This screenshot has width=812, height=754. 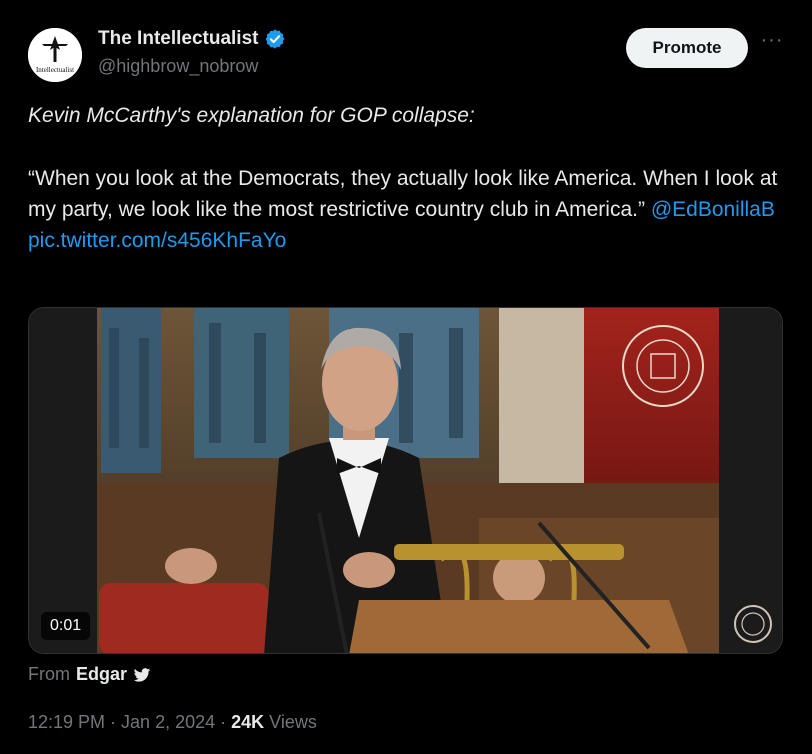 What do you see at coordinates (168, 722) in the screenshot?
I see `tweet-date: Jan 2, 2024` at bounding box center [168, 722].